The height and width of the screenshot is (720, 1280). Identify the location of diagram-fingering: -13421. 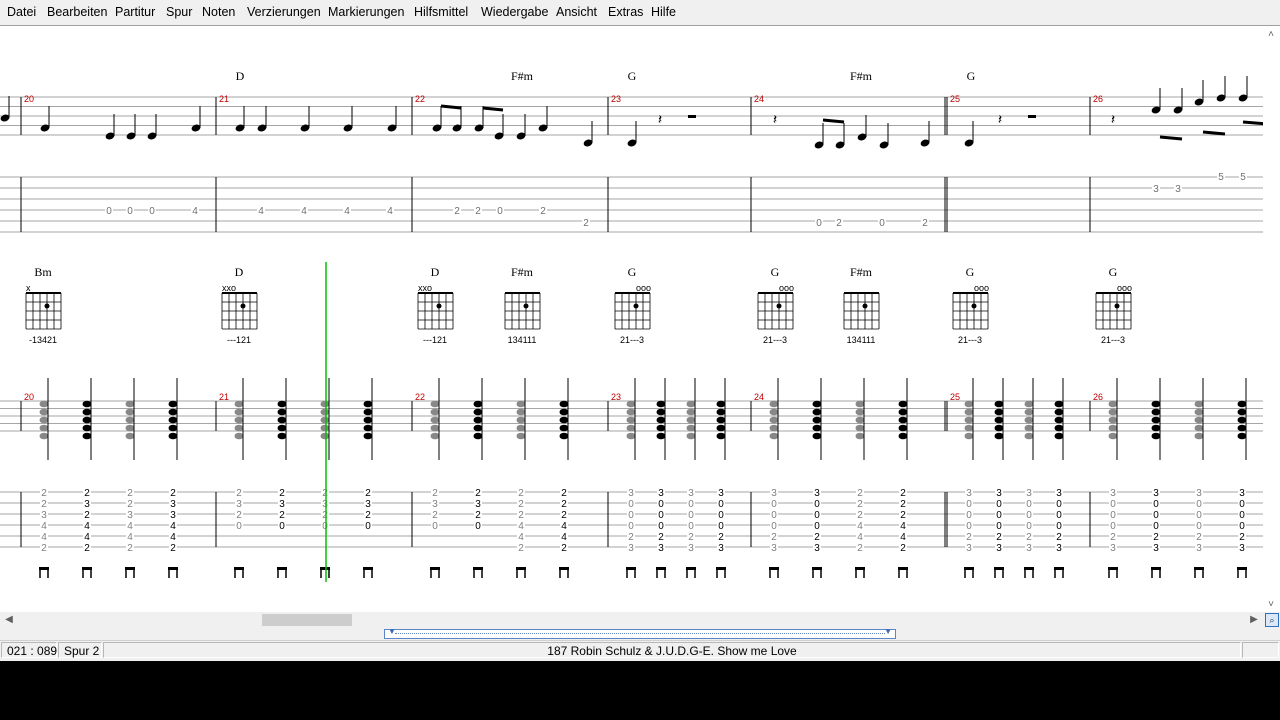
(43, 340).